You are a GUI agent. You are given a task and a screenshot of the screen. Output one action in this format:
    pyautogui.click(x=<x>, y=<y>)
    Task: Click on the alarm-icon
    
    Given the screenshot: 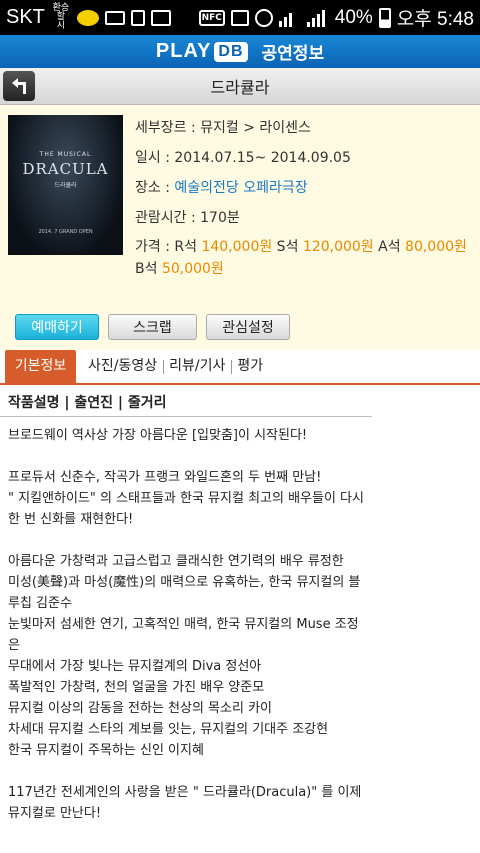 What is the action you would take?
    pyautogui.click(x=263, y=17)
    